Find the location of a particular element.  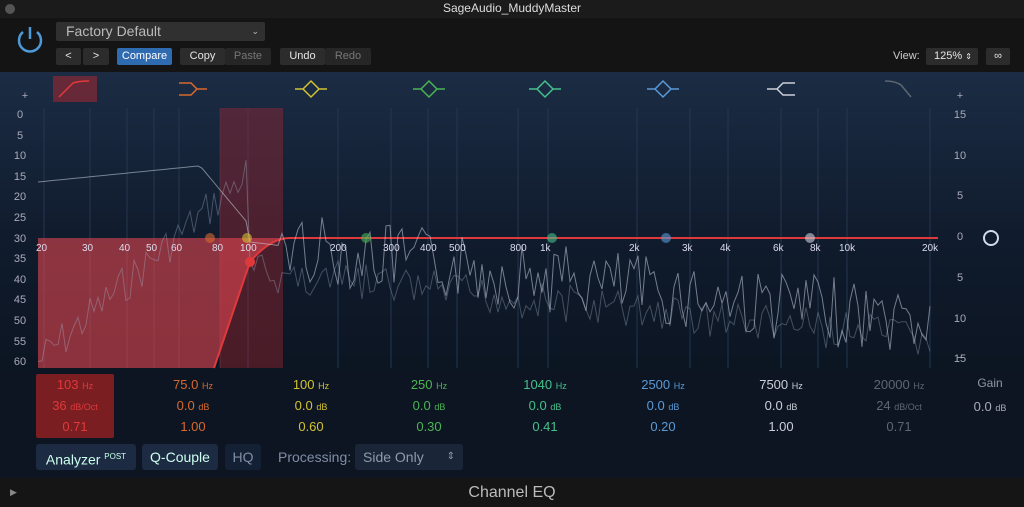

band-7-q: 1.00 is located at coordinates (781, 426).